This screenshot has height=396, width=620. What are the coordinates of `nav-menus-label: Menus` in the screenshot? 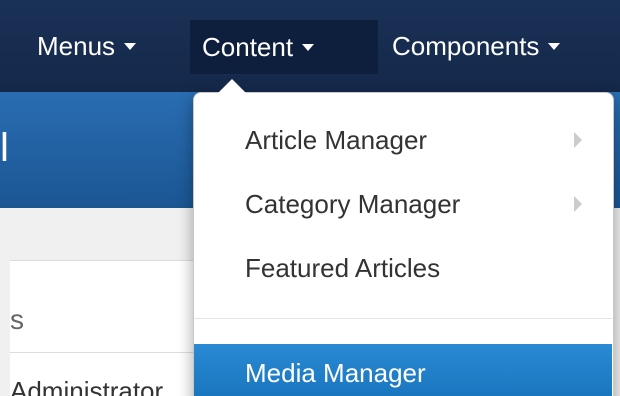 It's located at (76, 46).